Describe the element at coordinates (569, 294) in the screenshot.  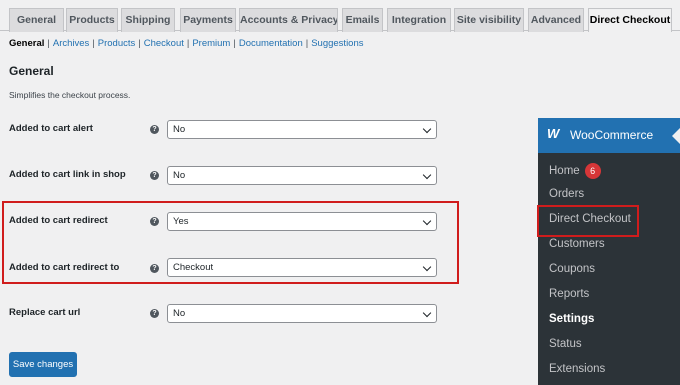
I see `menu-item-reports: Reports` at that location.